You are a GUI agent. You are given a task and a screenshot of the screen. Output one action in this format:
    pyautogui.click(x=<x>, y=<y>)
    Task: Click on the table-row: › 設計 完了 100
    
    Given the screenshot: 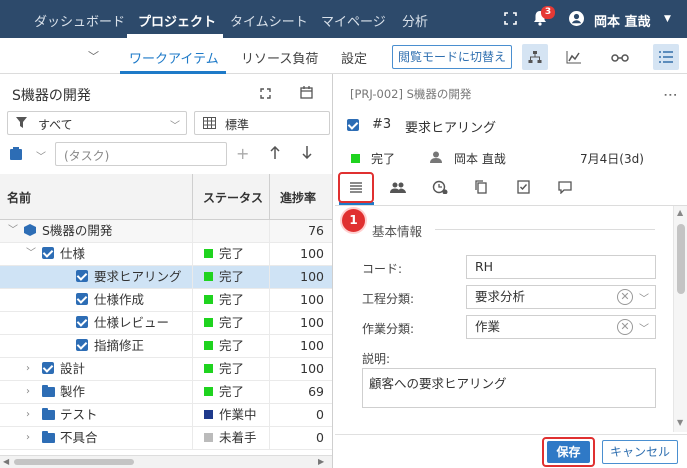 What is the action you would take?
    pyautogui.click(x=166, y=369)
    